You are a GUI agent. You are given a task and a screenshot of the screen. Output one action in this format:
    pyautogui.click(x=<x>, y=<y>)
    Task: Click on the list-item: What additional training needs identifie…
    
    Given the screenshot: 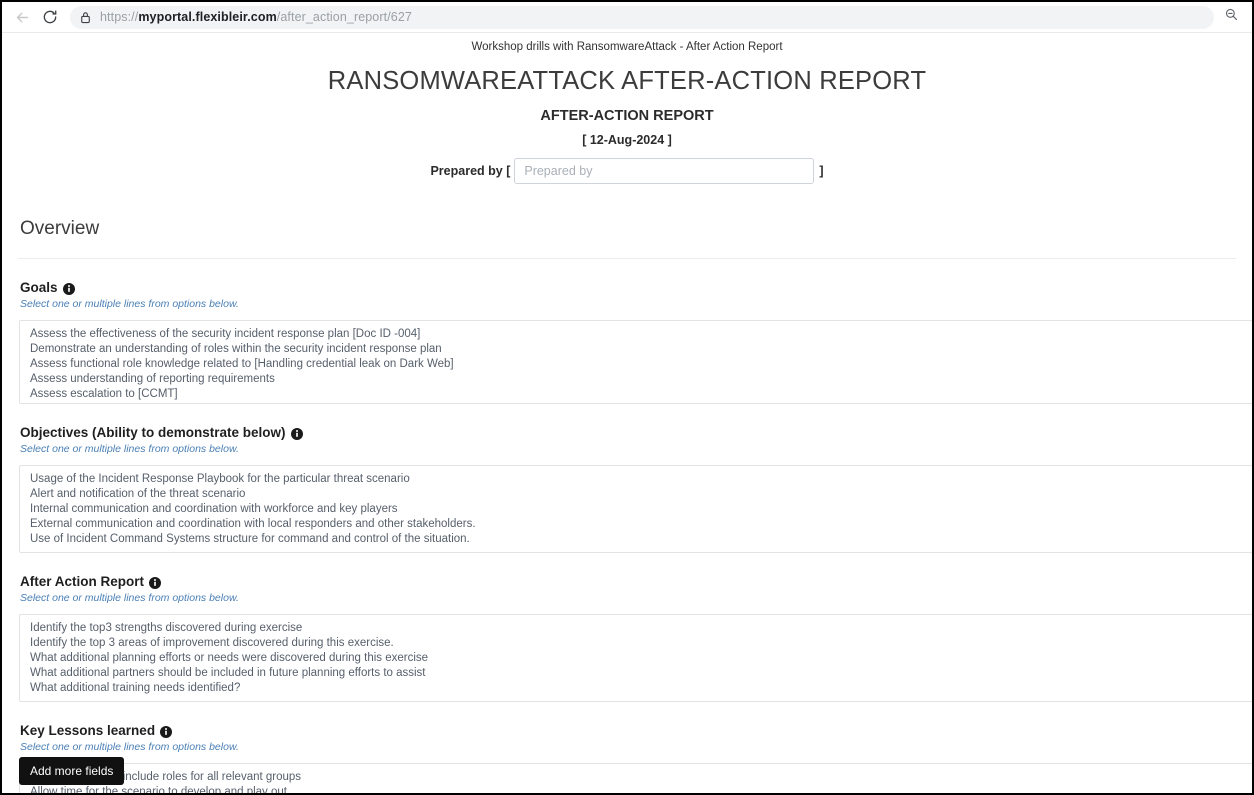 What is the action you would take?
    pyautogui.click(x=636, y=688)
    